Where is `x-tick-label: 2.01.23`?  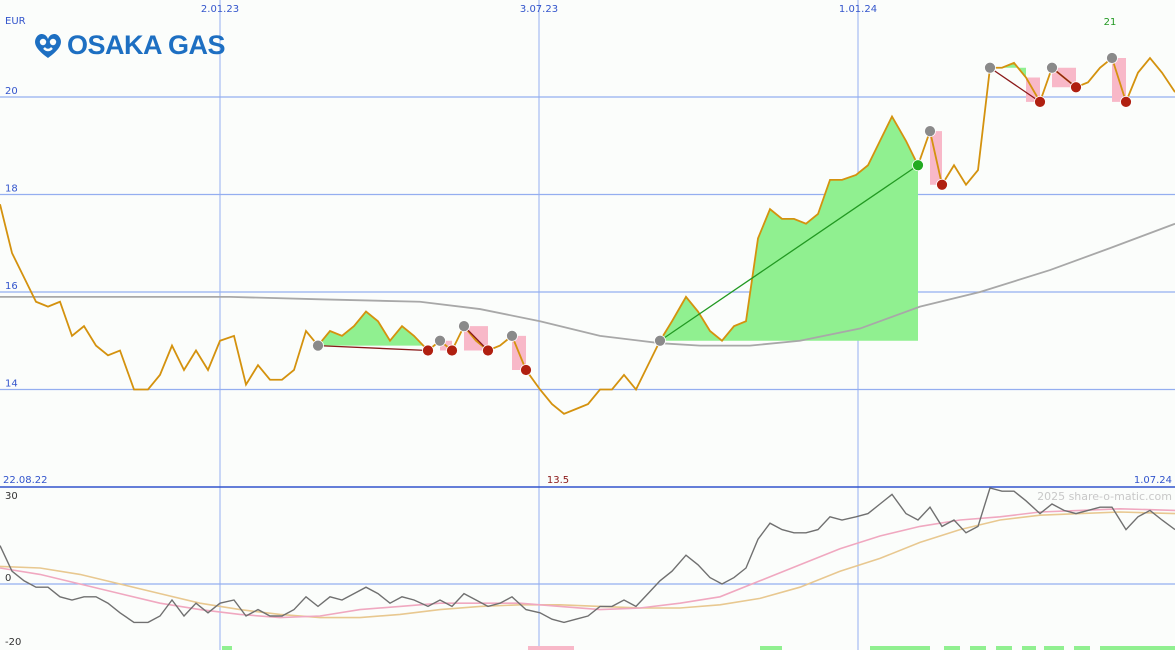
x-tick-label: 2.01.23 is located at coordinates (220, 9).